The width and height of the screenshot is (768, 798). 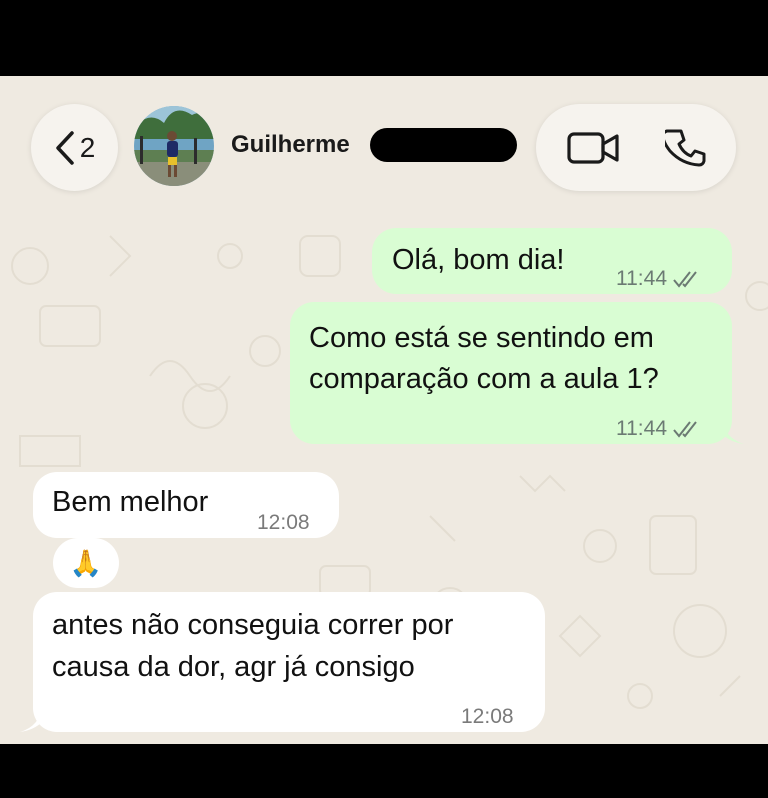 What do you see at coordinates (233, 667) in the screenshot?
I see `message-text-line: causa da dor, agr já consigo` at bounding box center [233, 667].